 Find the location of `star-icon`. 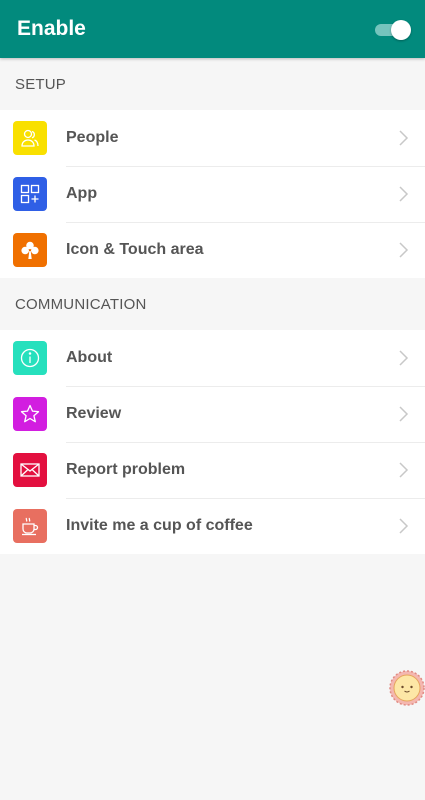

star-icon is located at coordinates (30, 414).